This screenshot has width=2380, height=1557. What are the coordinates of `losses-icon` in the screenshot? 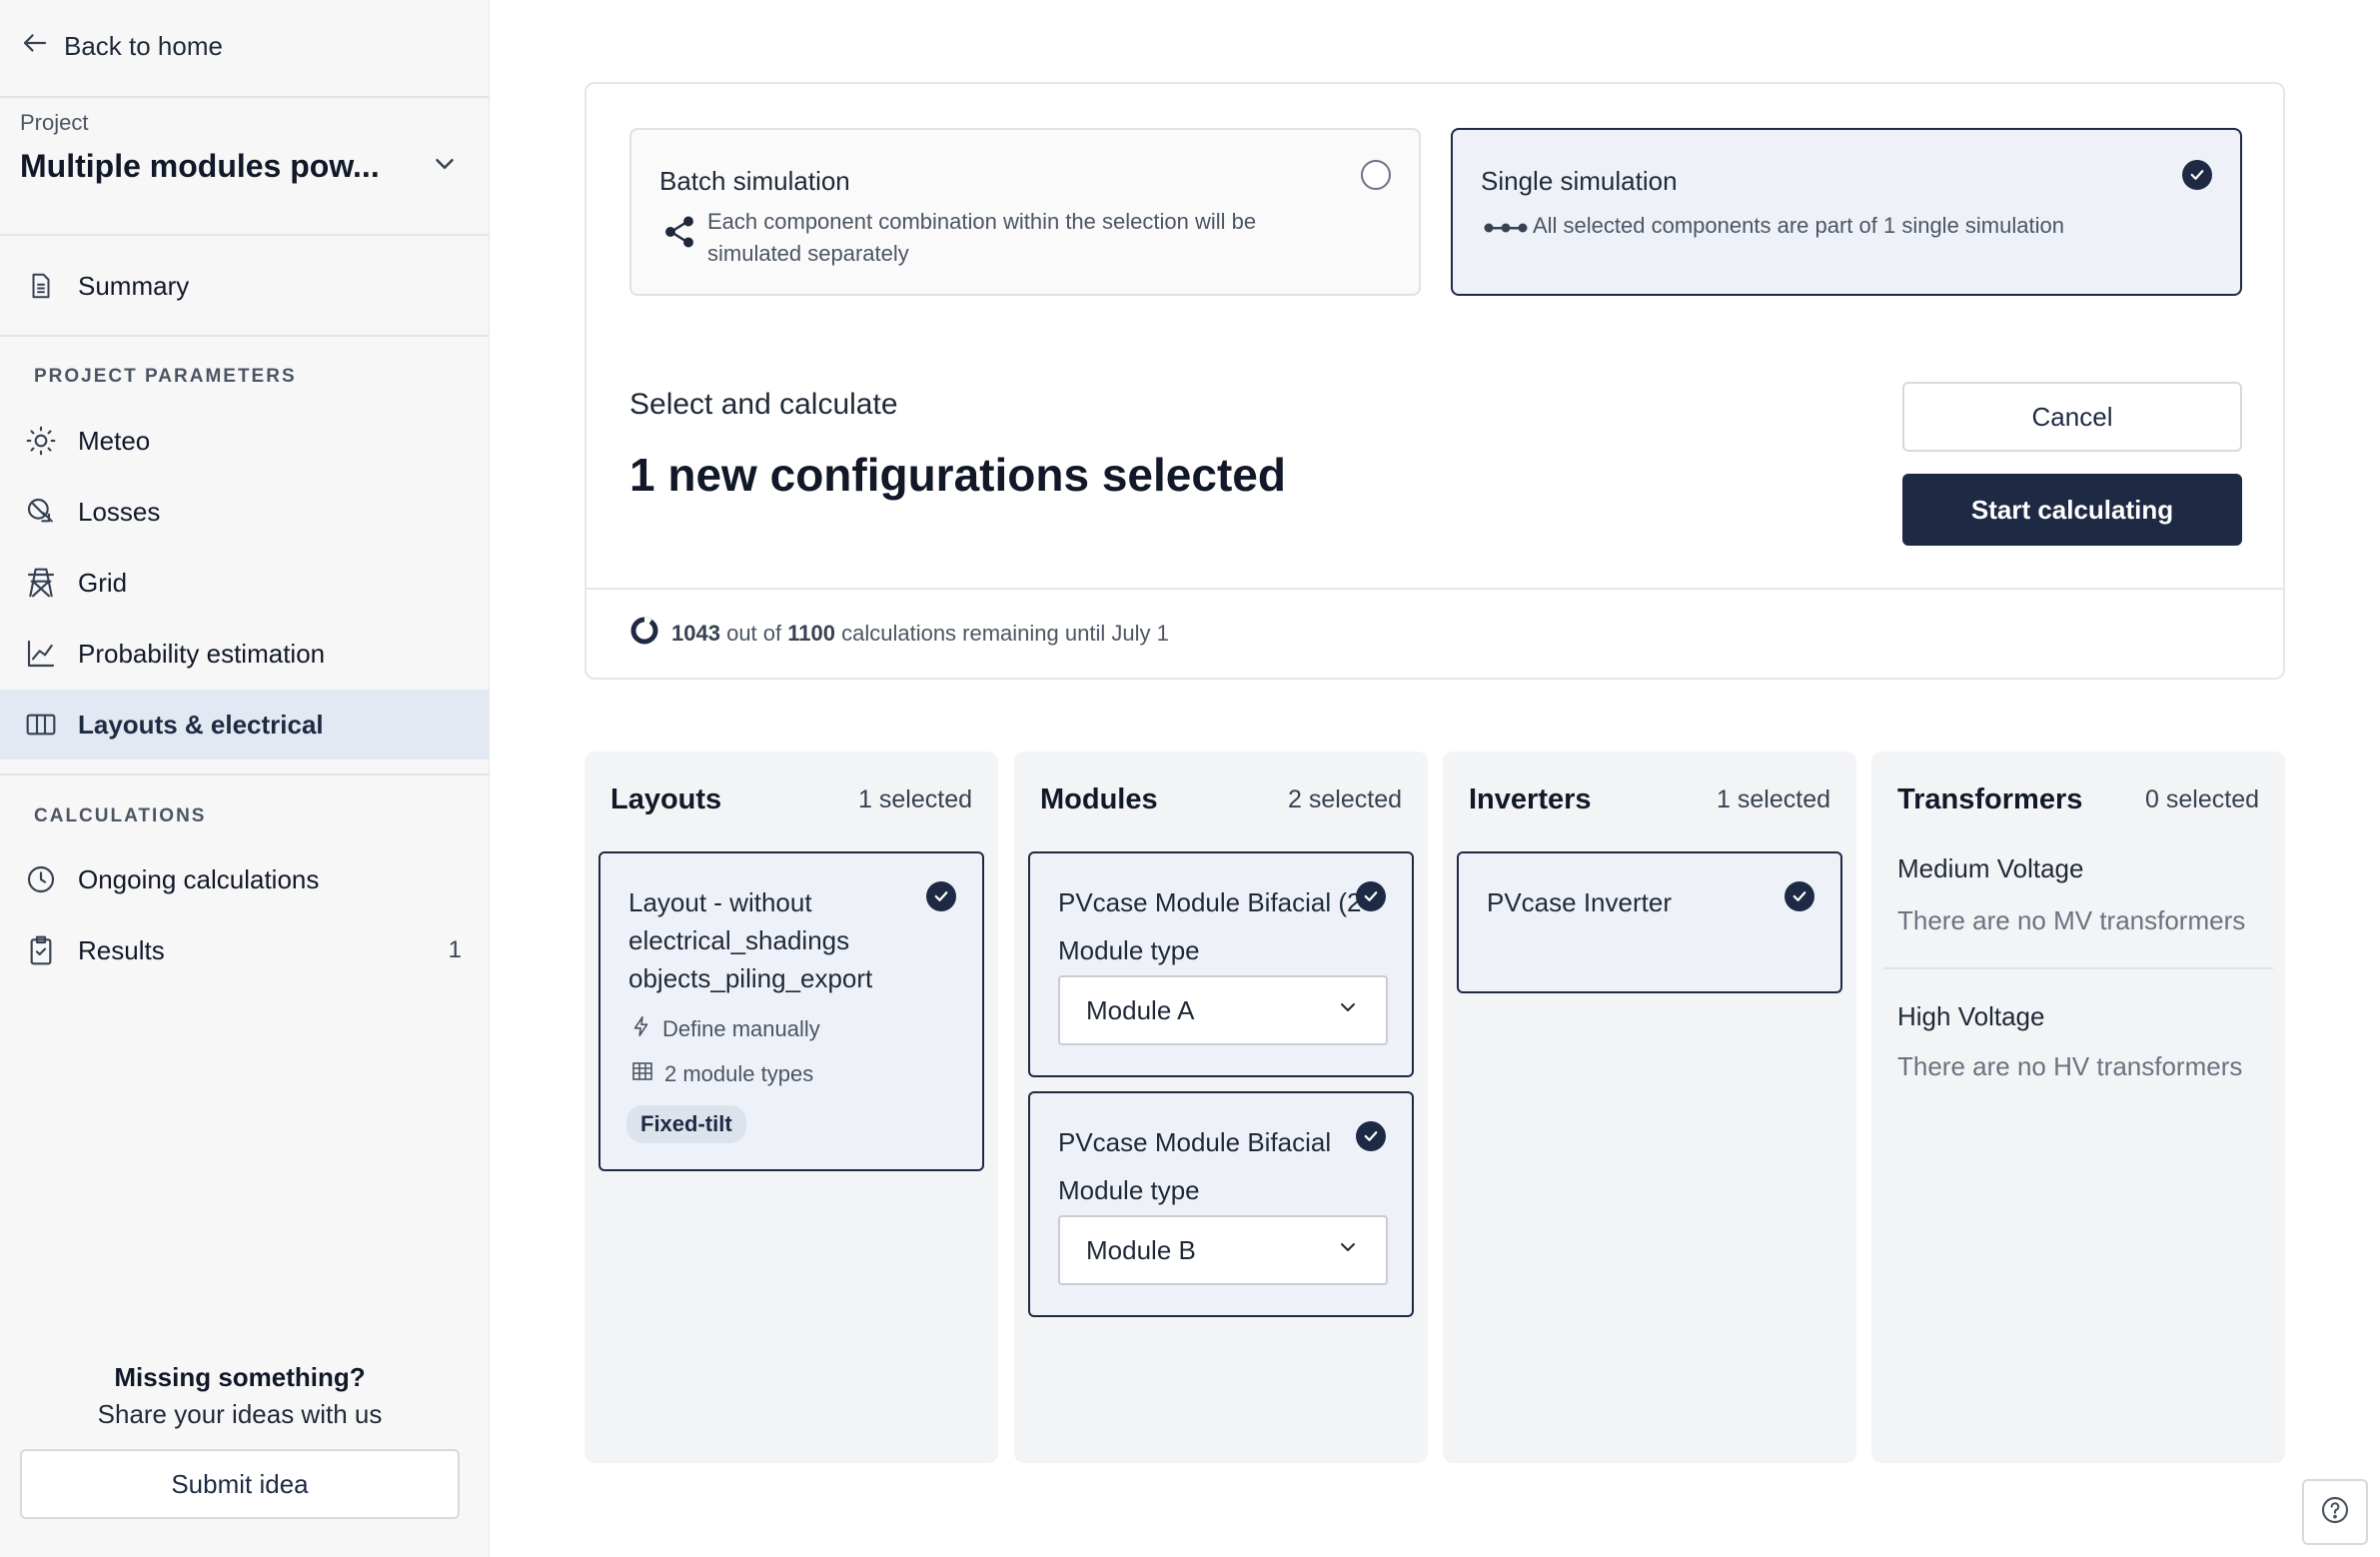 It's located at (41, 512).